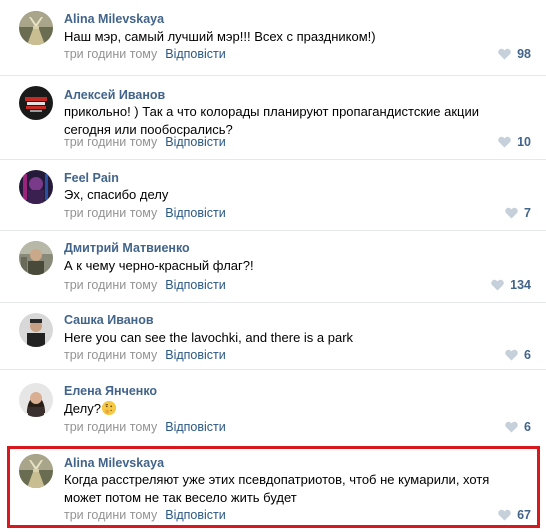 The height and width of the screenshot is (532, 546). I want to click on comment-author: Сашка Иванов, so click(109, 320).